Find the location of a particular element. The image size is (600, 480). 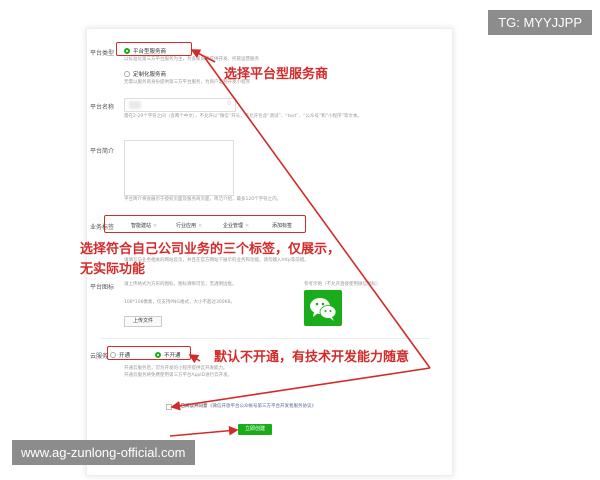

wechat-example-image is located at coordinates (323, 308).